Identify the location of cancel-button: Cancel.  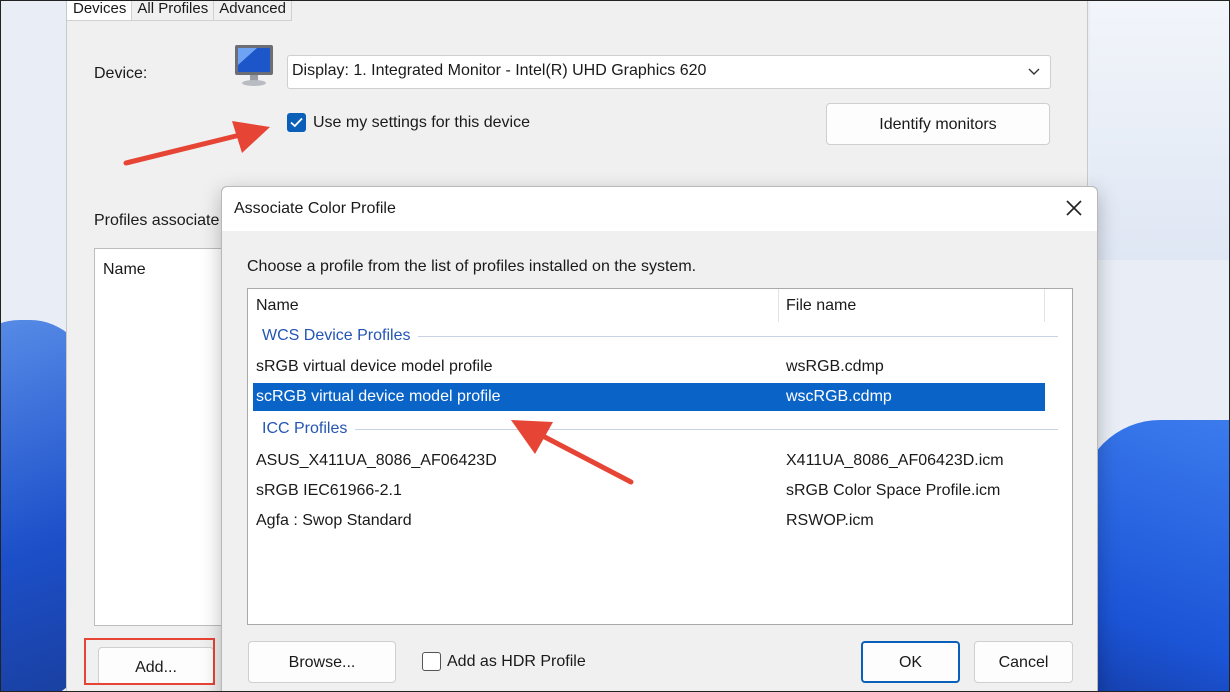
(1023, 662).